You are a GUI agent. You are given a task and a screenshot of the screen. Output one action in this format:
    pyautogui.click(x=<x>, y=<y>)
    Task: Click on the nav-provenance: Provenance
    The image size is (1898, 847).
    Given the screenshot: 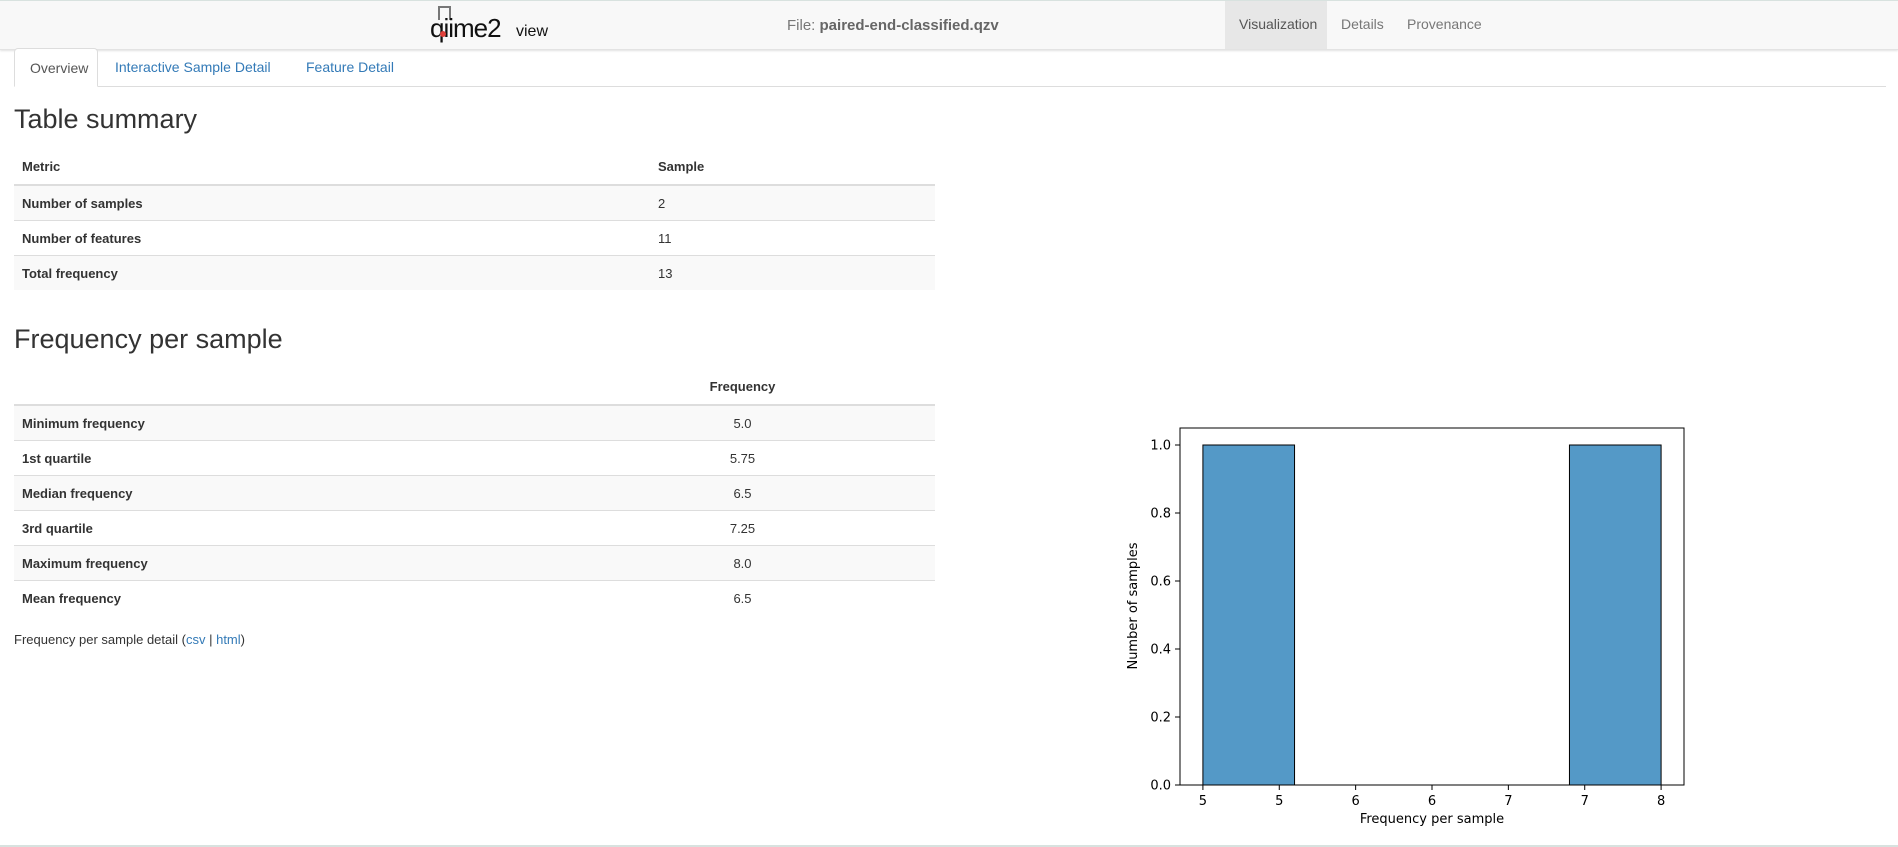 What is the action you would take?
    pyautogui.click(x=1444, y=25)
    